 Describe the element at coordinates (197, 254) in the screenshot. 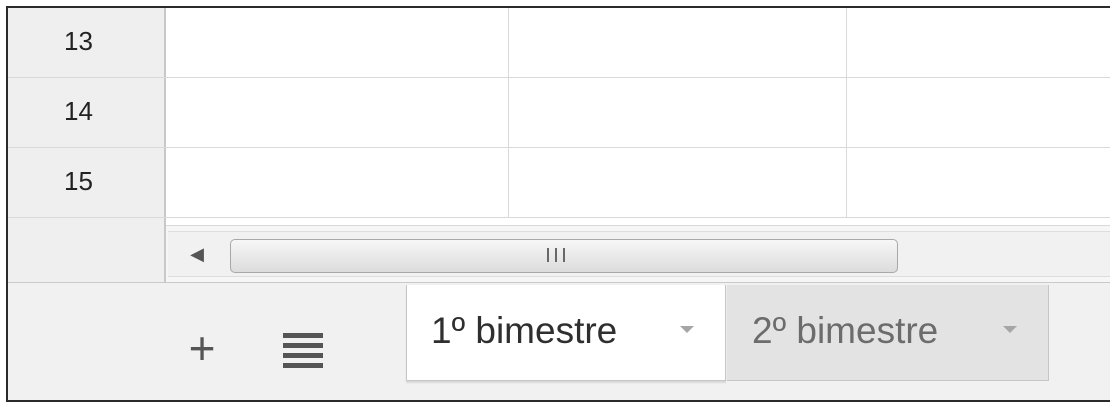

I see `chevron-left-icon: ◀` at that location.